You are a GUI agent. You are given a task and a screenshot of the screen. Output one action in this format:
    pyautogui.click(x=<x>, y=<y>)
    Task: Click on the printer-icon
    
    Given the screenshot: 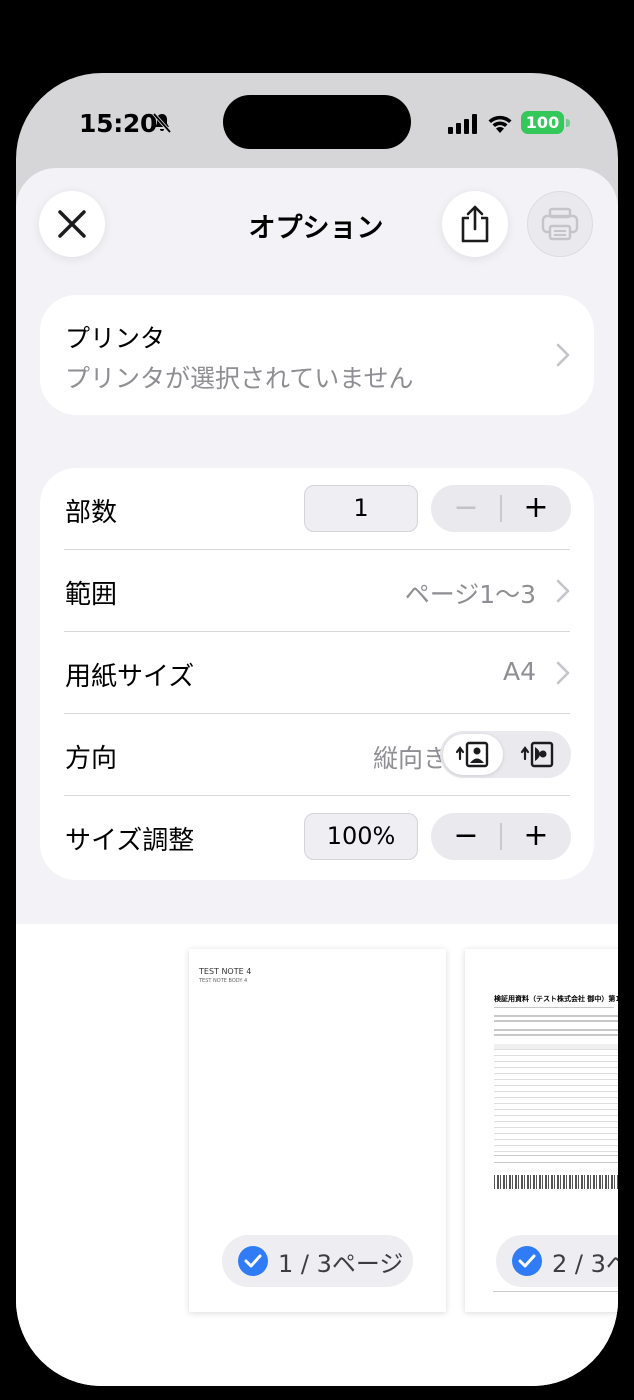 What is the action you would take?
    pyautogui.click(x=560, y=224)
    